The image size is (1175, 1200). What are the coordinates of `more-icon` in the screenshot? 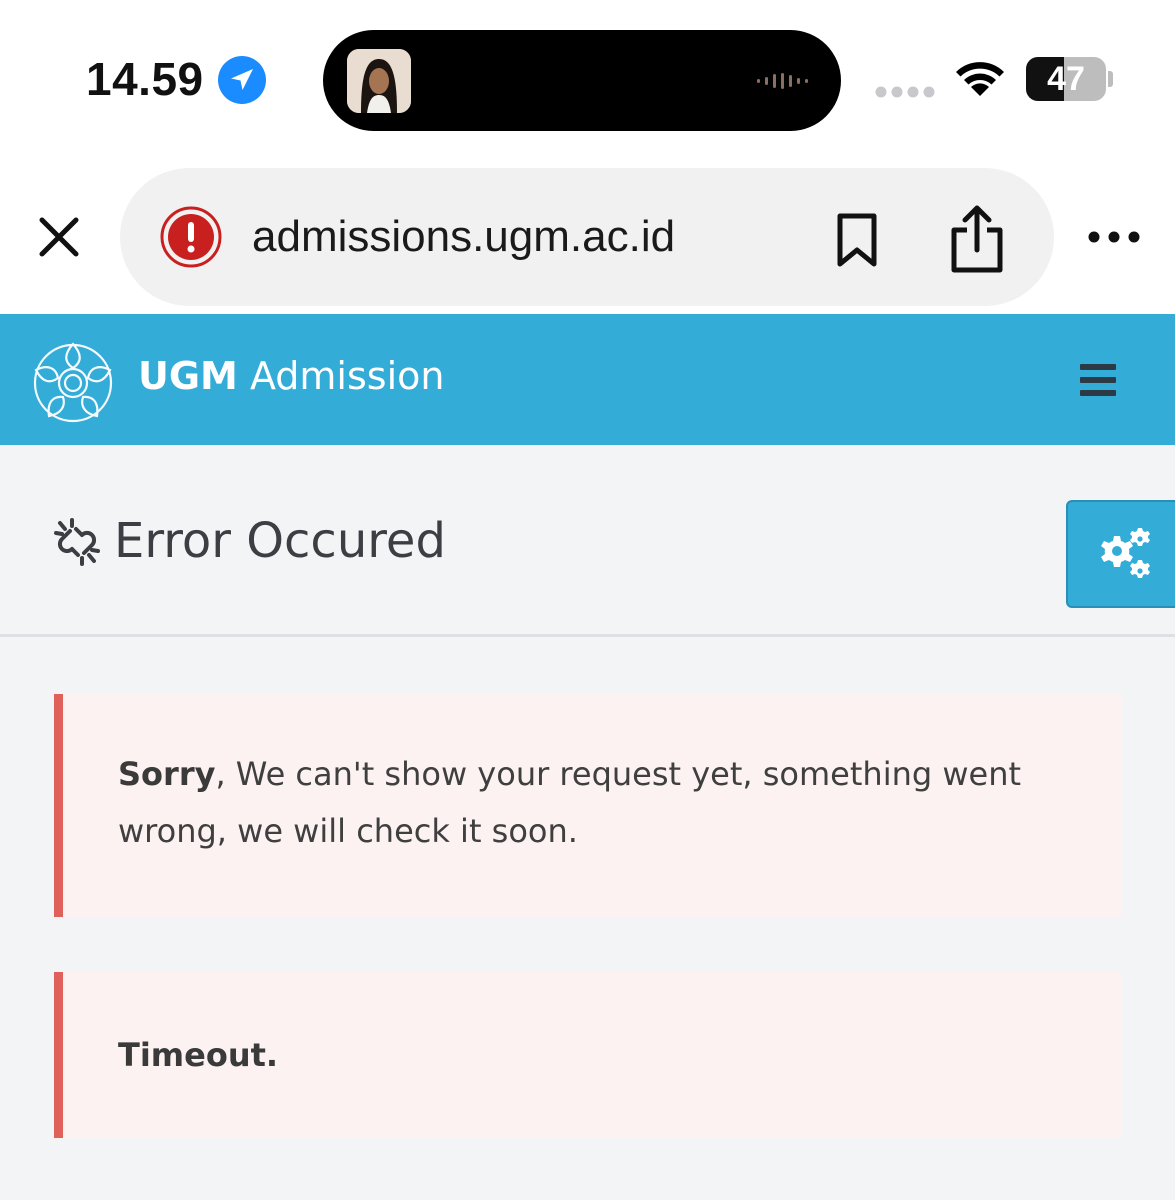 It's located at (1114, 237).